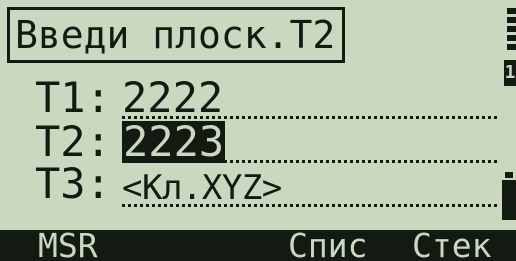 This screenshot has height=261, width=516. Describe the element at coordinates (68, 245) in the screenshot. I see `softkey-msr: MSR` at that location.